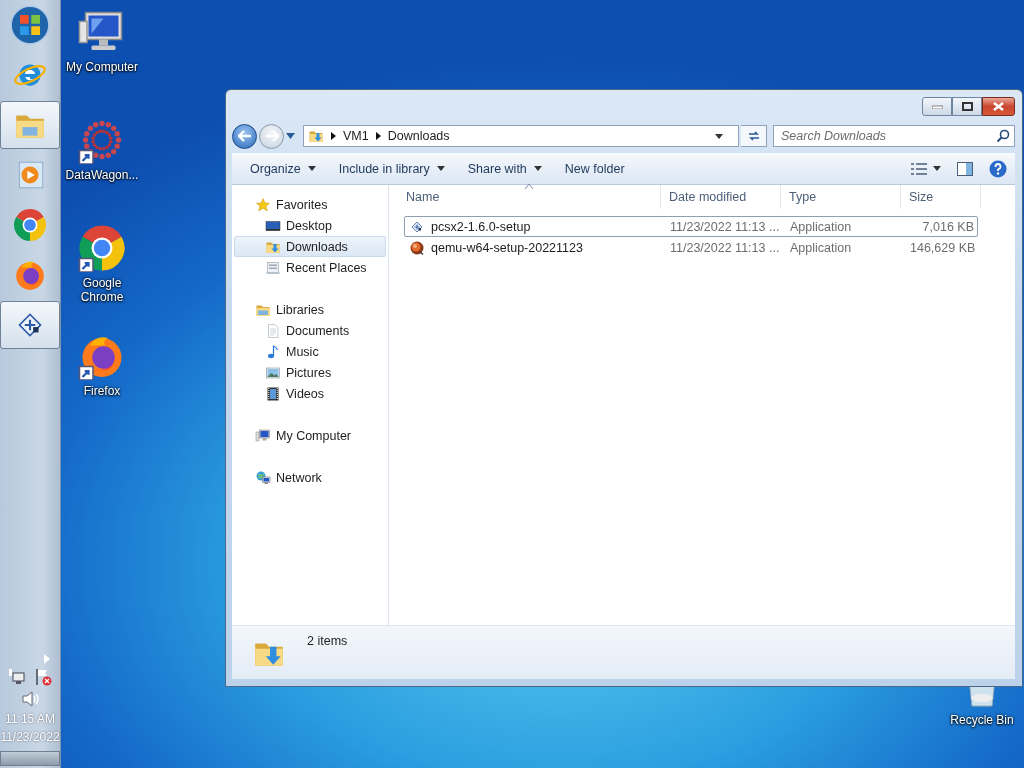  I want to click on nav-item: Pictures, so click(310, 372).